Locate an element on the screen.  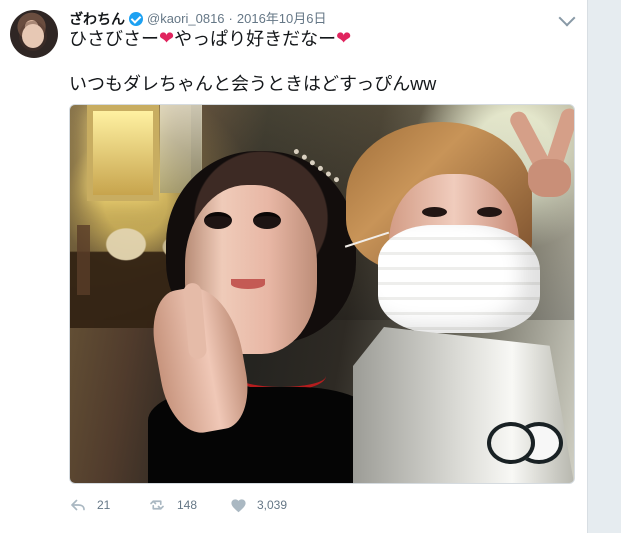
display-name: ざわちん is located at coordinates (97, 19).